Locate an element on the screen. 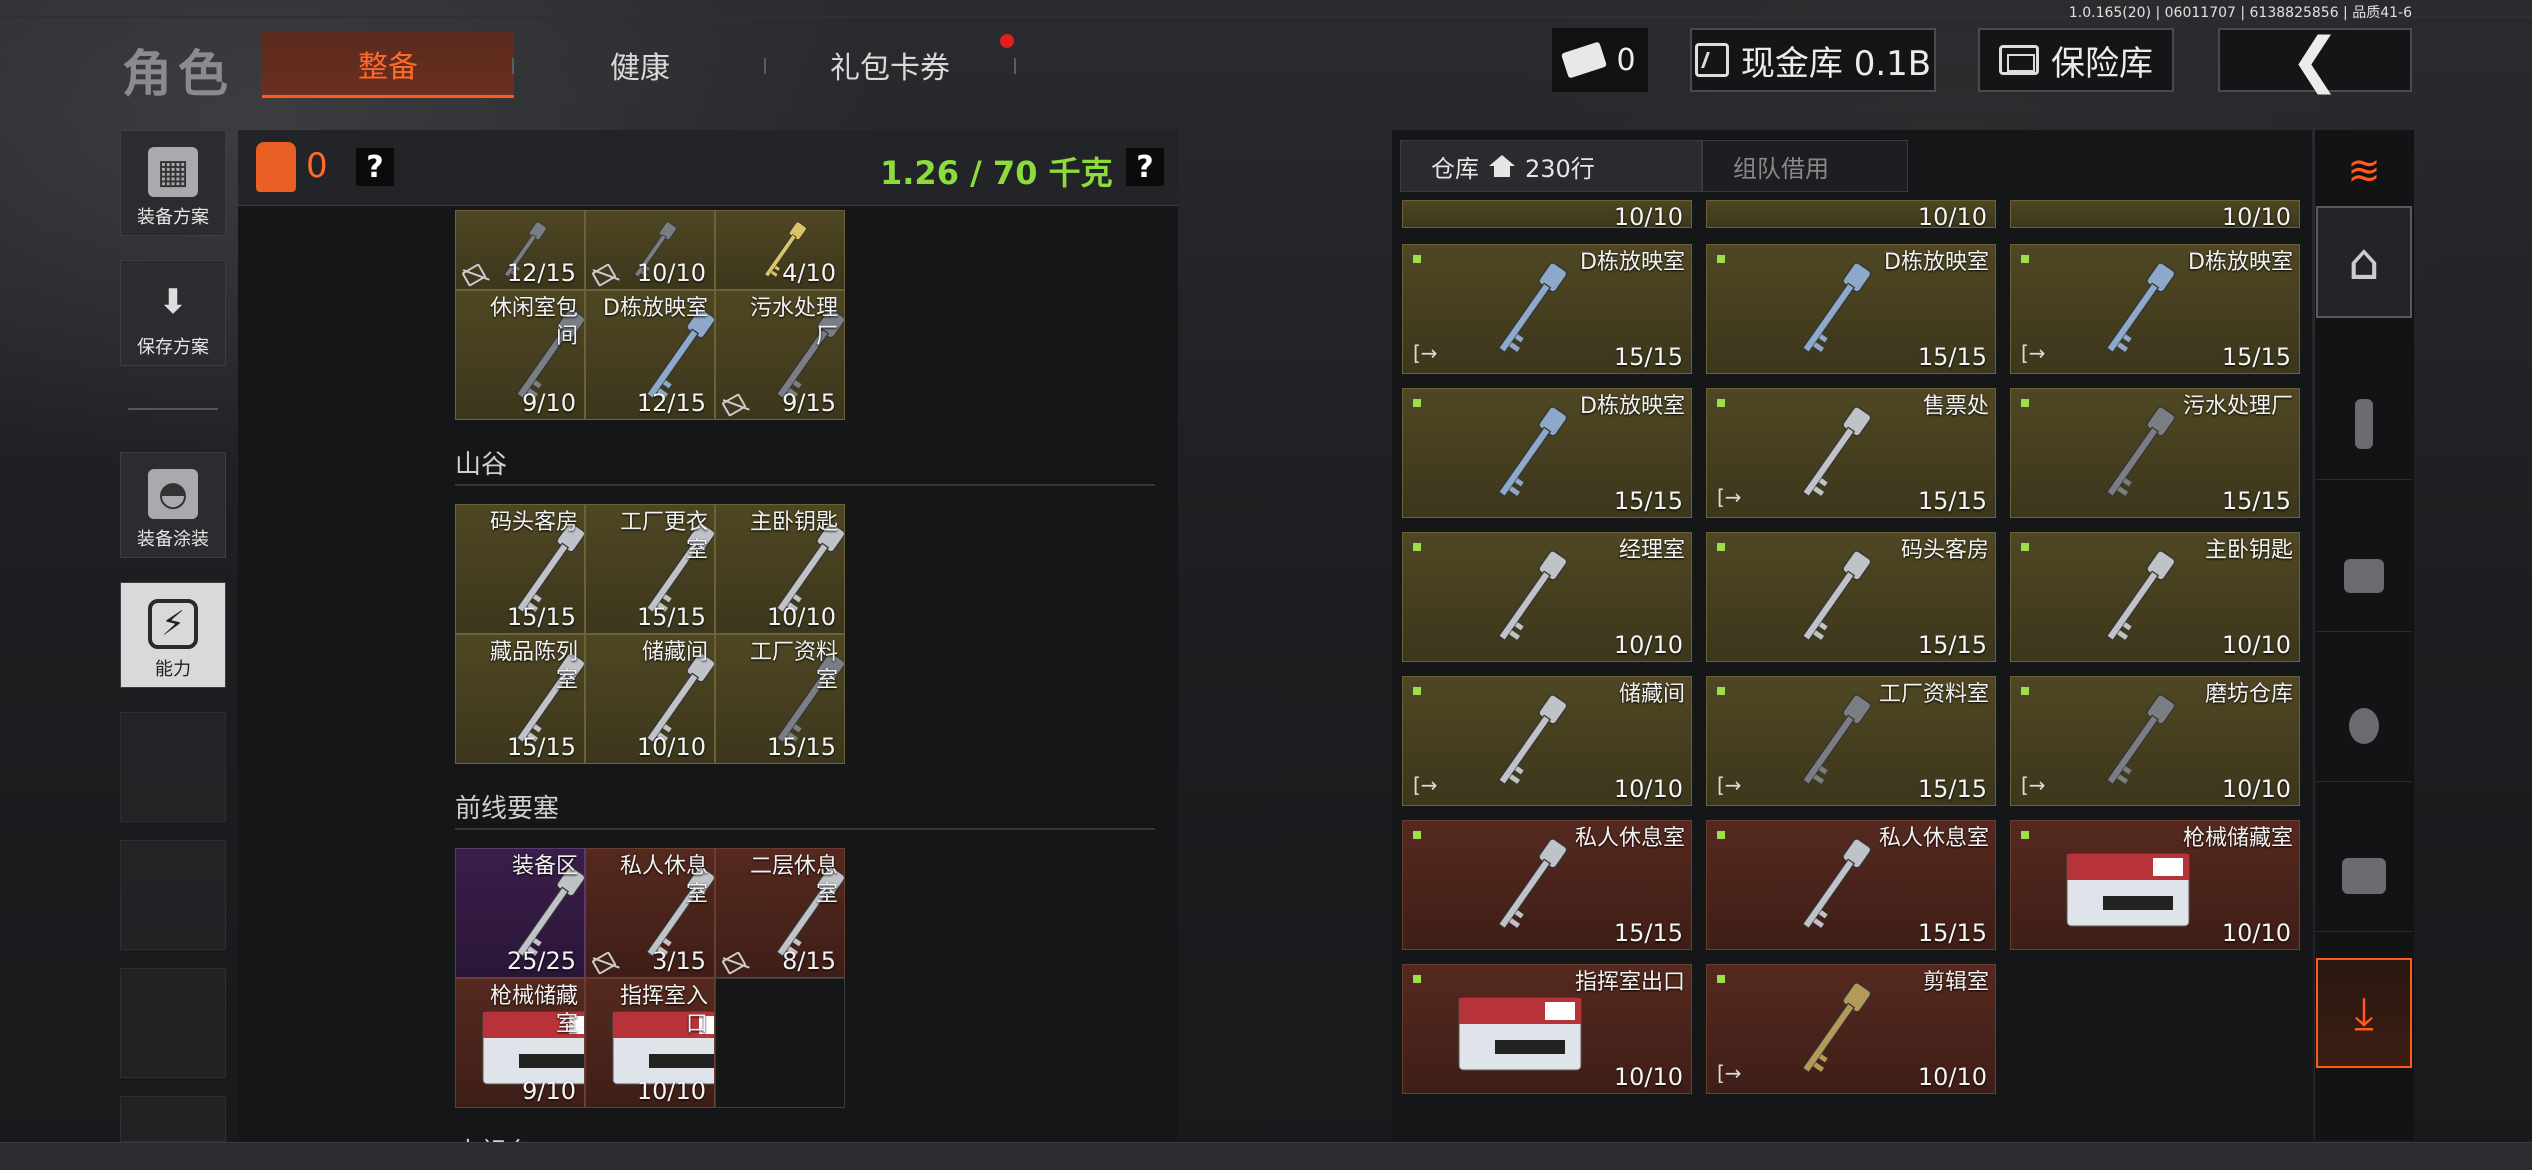 The image size is (2532, 1170). empty-key-slot is located at coordinates (780, 1043).